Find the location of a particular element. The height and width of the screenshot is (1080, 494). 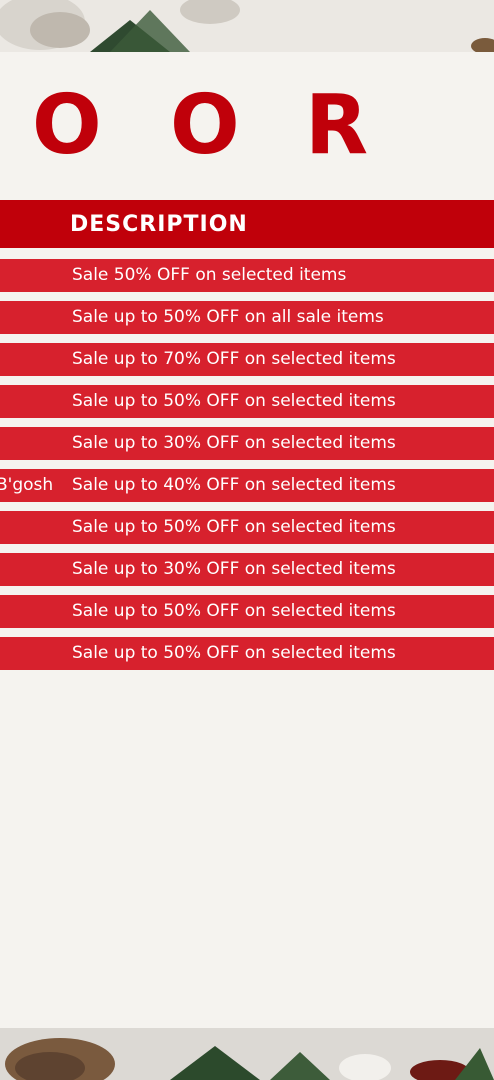

table-row: Sale up to 50% OFF on all sale items is located at coordinates (247, 317).